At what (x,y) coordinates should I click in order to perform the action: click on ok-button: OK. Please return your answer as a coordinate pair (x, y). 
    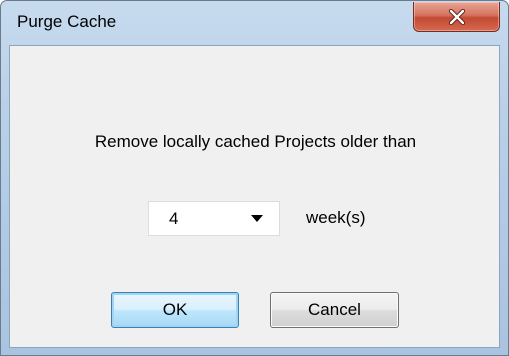
    Looking at the image, I should click on (175, 310).